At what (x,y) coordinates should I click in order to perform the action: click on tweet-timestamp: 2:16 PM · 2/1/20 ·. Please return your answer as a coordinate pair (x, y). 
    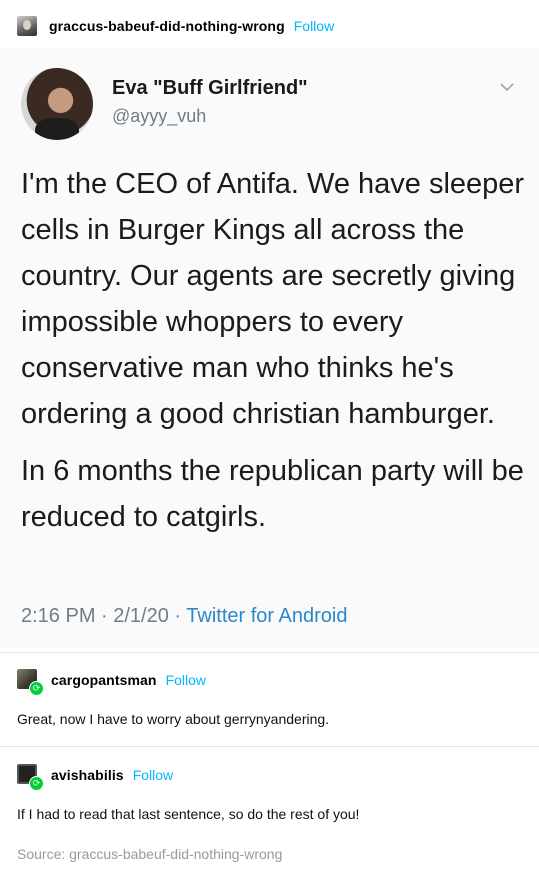
    Looking at the image, I should click on (104, 616).